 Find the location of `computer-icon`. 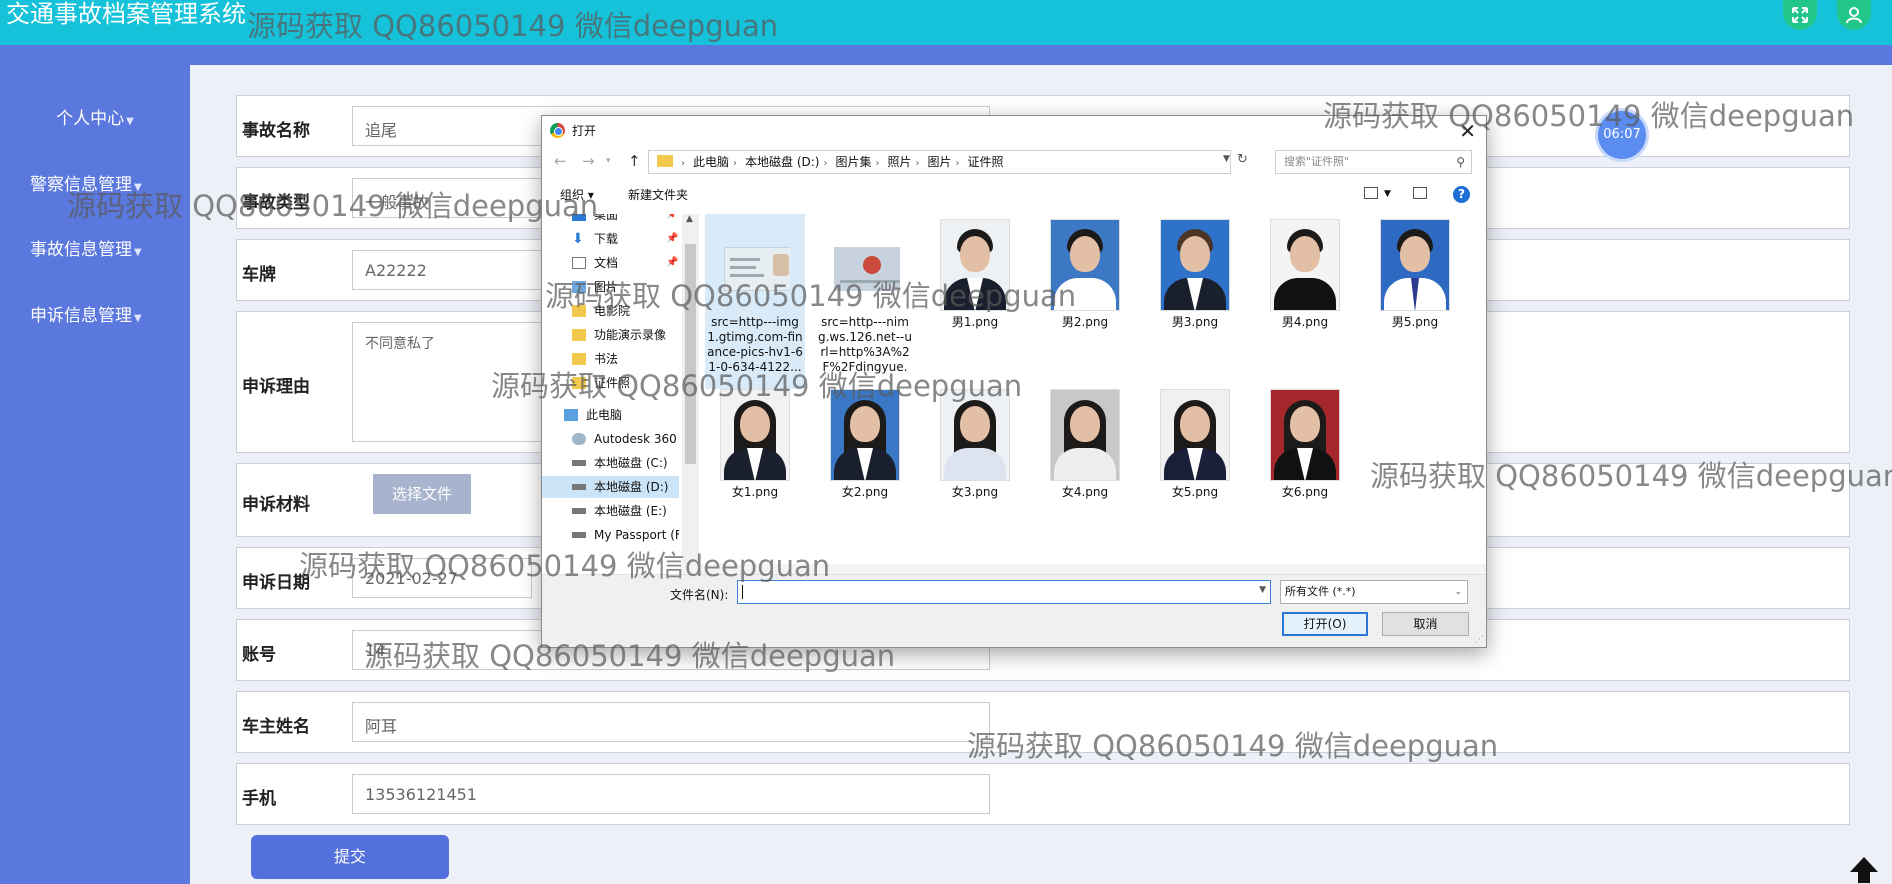

computer-icon is located at coordinates (571, 415).